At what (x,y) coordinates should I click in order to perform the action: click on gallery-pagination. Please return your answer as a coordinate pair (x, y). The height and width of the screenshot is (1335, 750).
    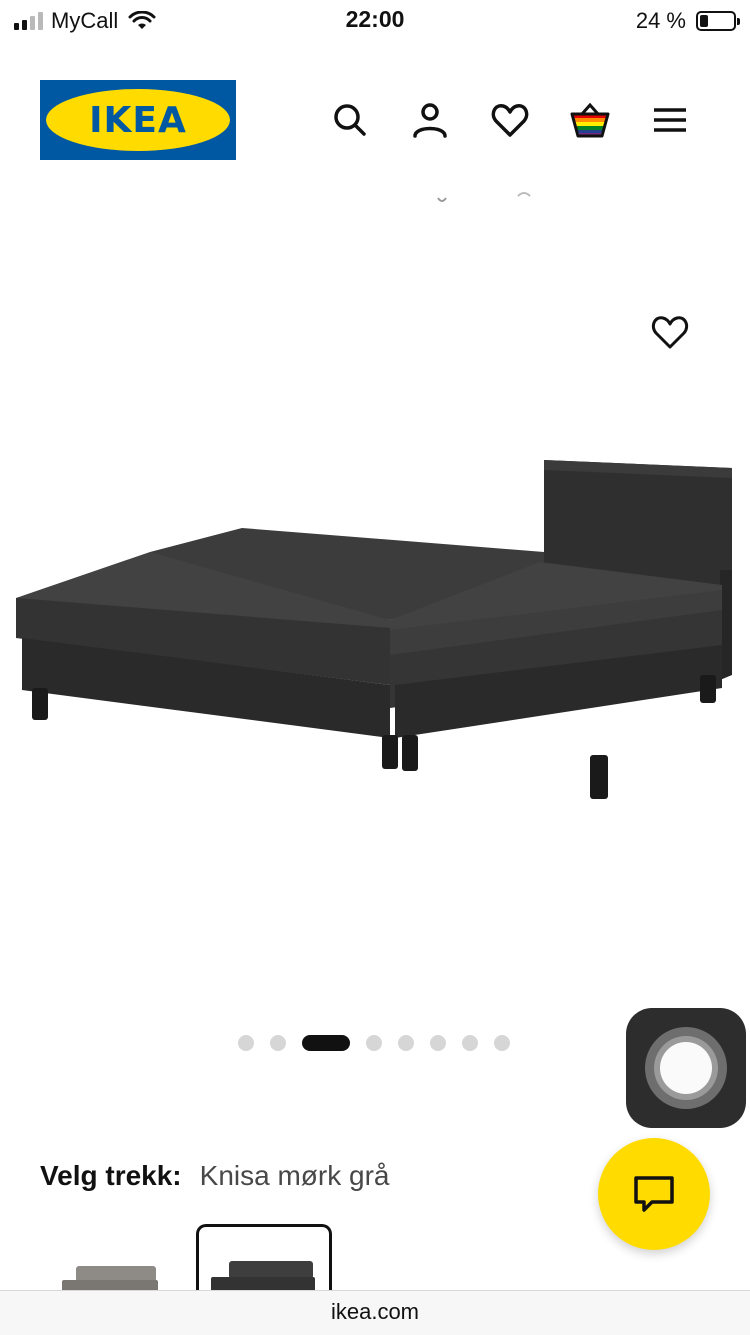
    Looking at the image, I should click on (374, 1043).